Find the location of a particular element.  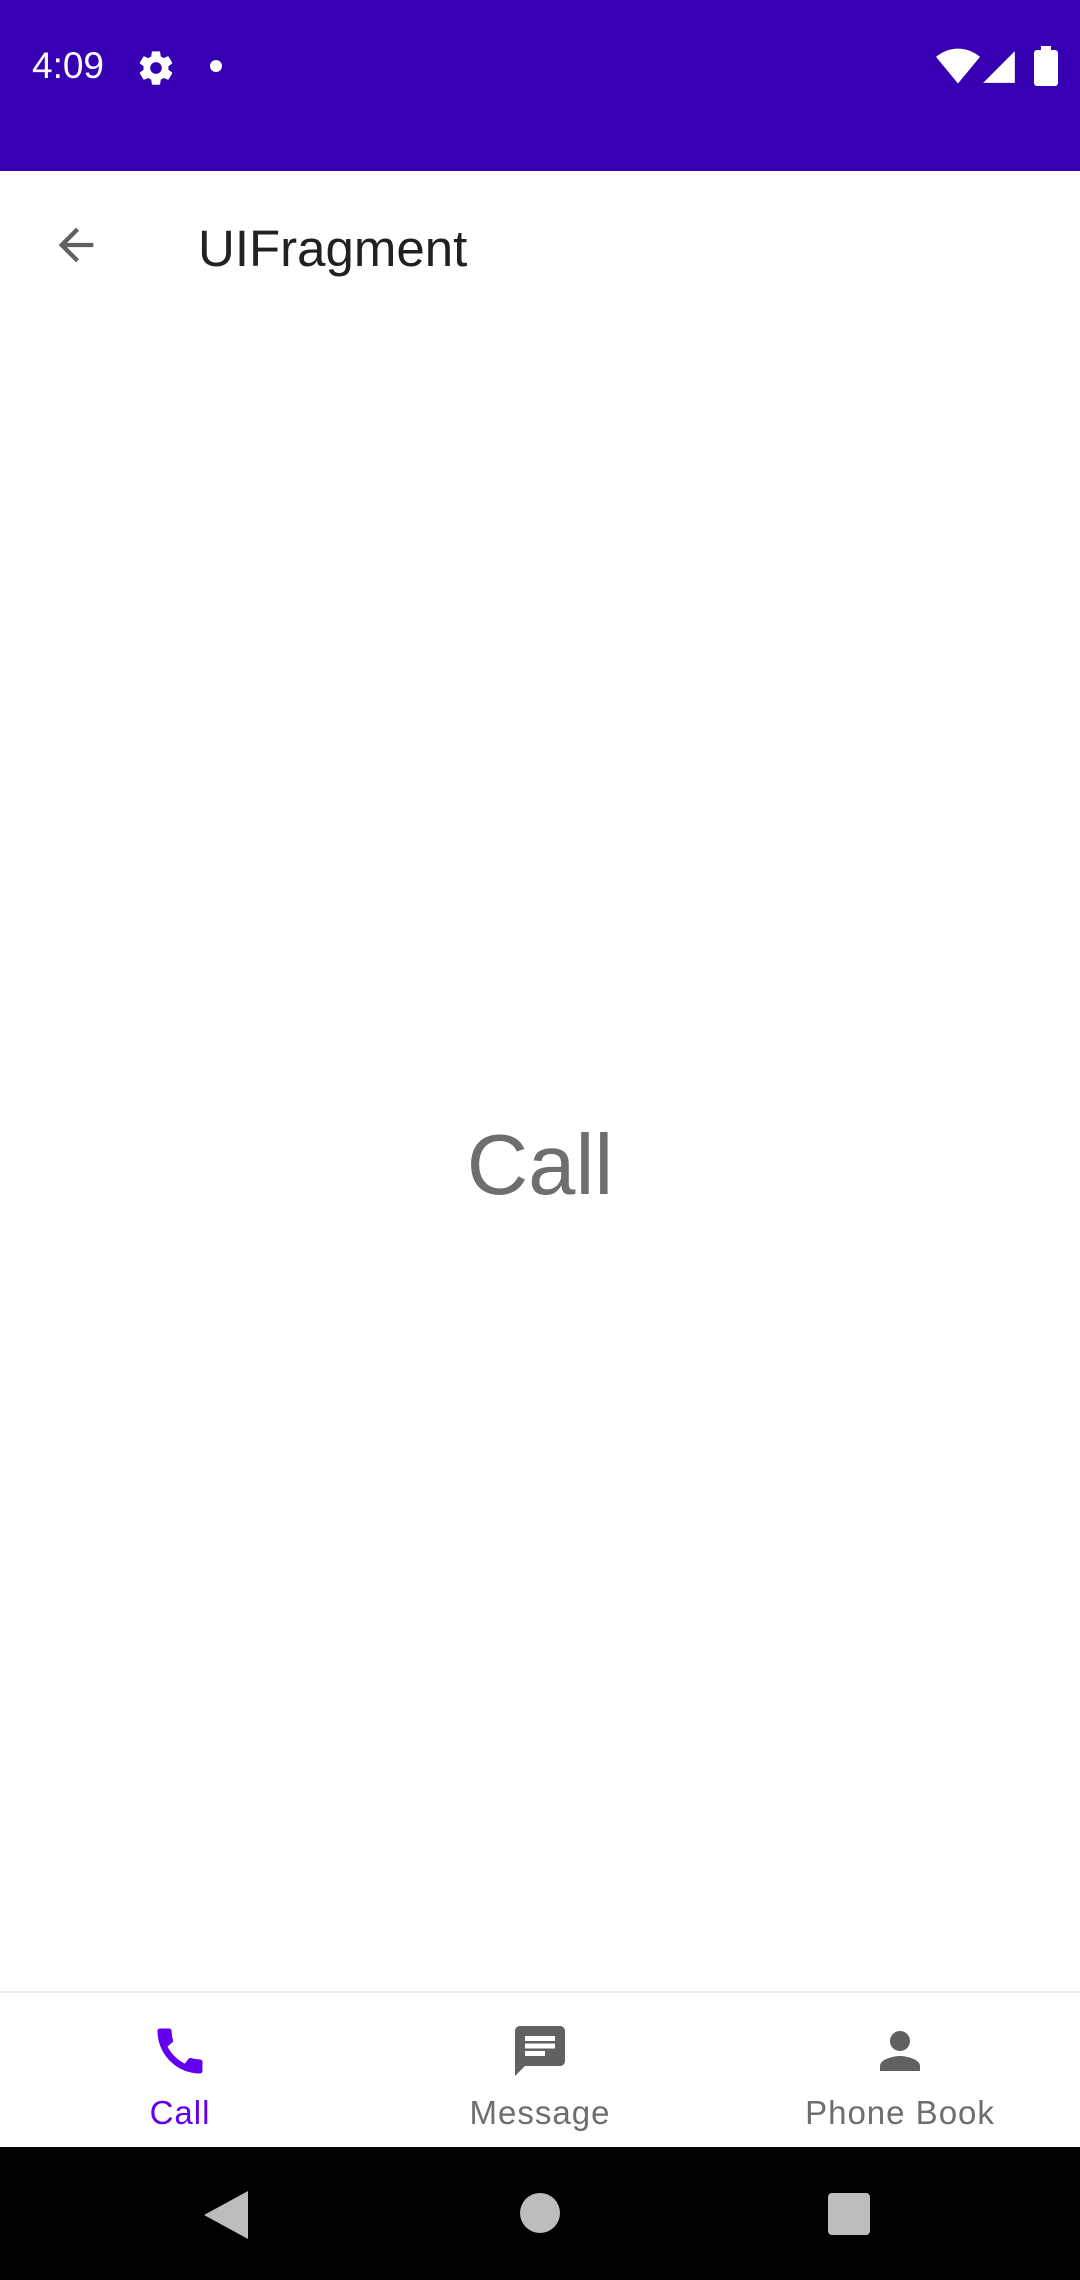

status-time: 4:09 is located at coordinates (68, 65).